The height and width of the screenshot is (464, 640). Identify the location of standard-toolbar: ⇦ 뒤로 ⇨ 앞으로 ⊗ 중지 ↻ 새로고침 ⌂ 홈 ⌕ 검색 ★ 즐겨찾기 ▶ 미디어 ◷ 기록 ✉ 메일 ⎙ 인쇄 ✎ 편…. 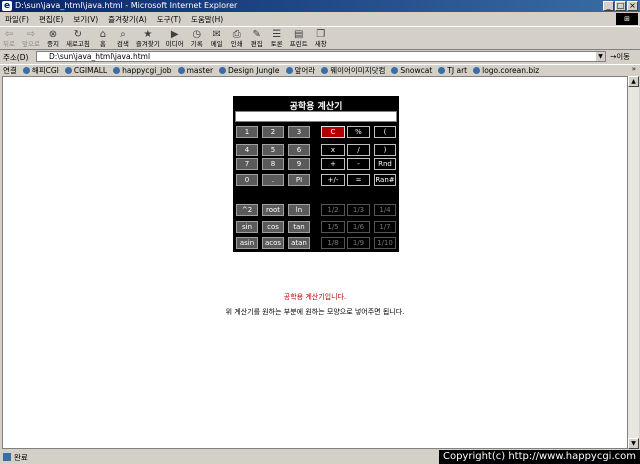
(320, 38).